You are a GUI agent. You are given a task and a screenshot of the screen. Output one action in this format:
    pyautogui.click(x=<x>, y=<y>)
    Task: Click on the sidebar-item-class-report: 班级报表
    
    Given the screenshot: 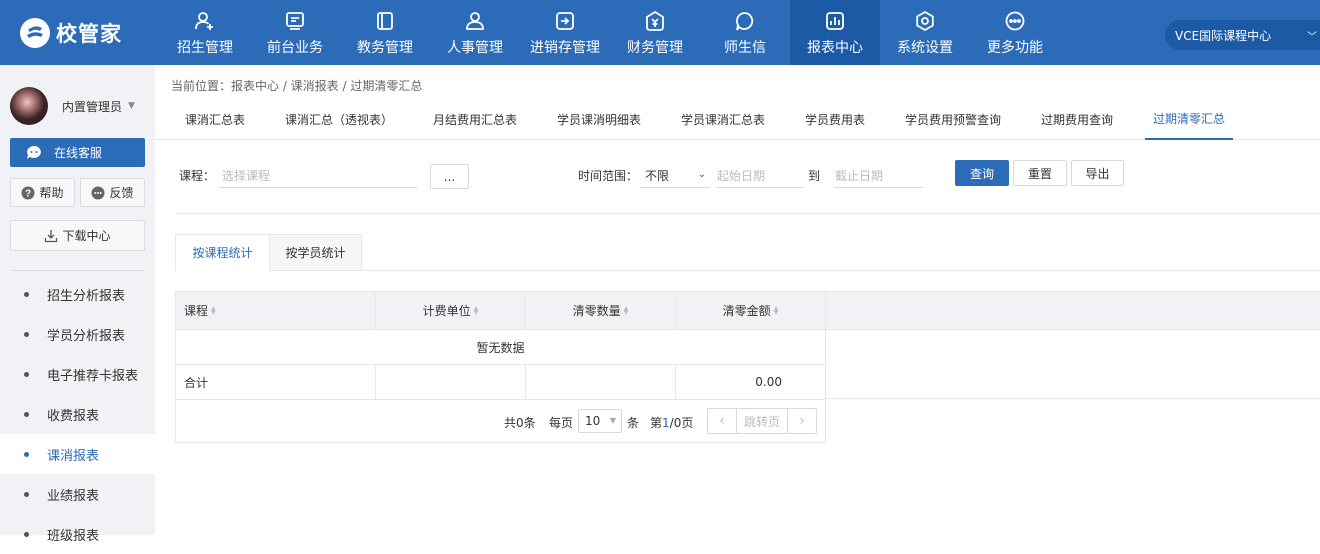 What is the action you would take?
    pyautogui.click(x=77, y=534)
    